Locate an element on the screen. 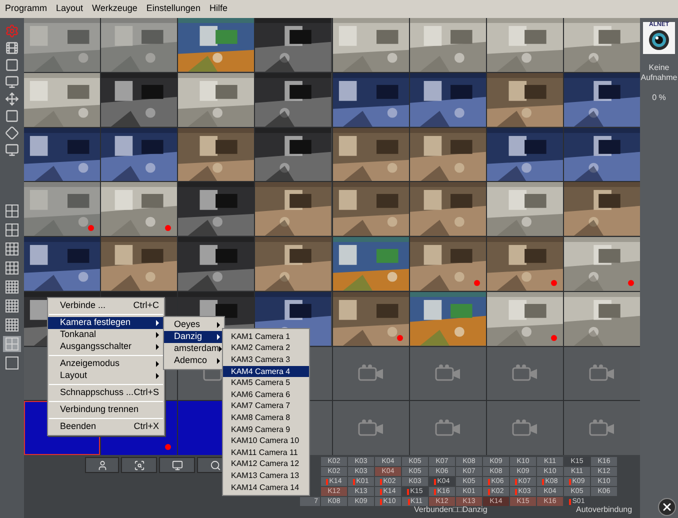 Image resolution: width=678 pixels, height=518 pixels. menu-item: KAM11 Camera 11 is located at coordinates (266, 452).